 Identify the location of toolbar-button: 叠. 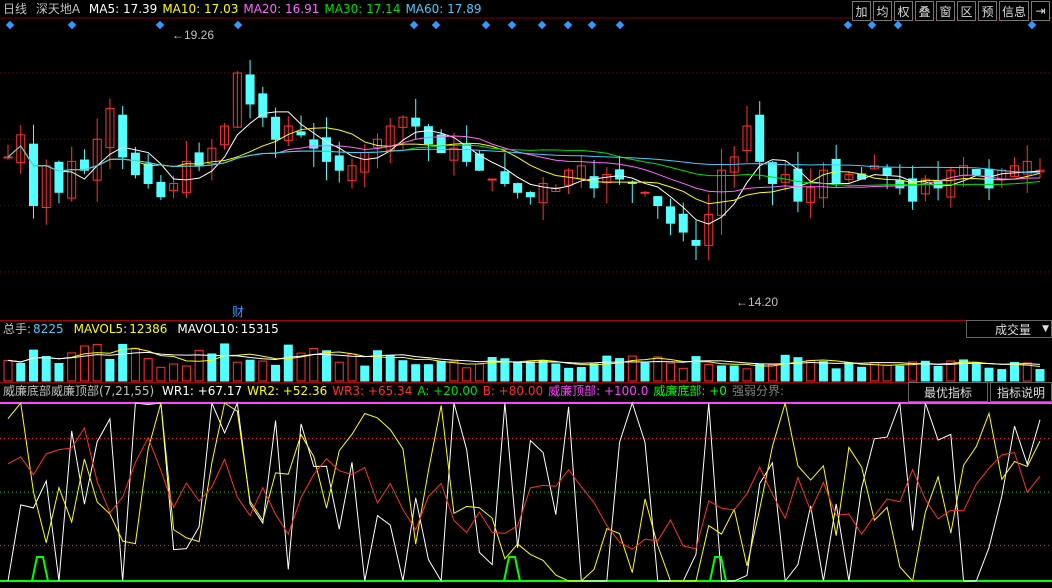
(924, 11).